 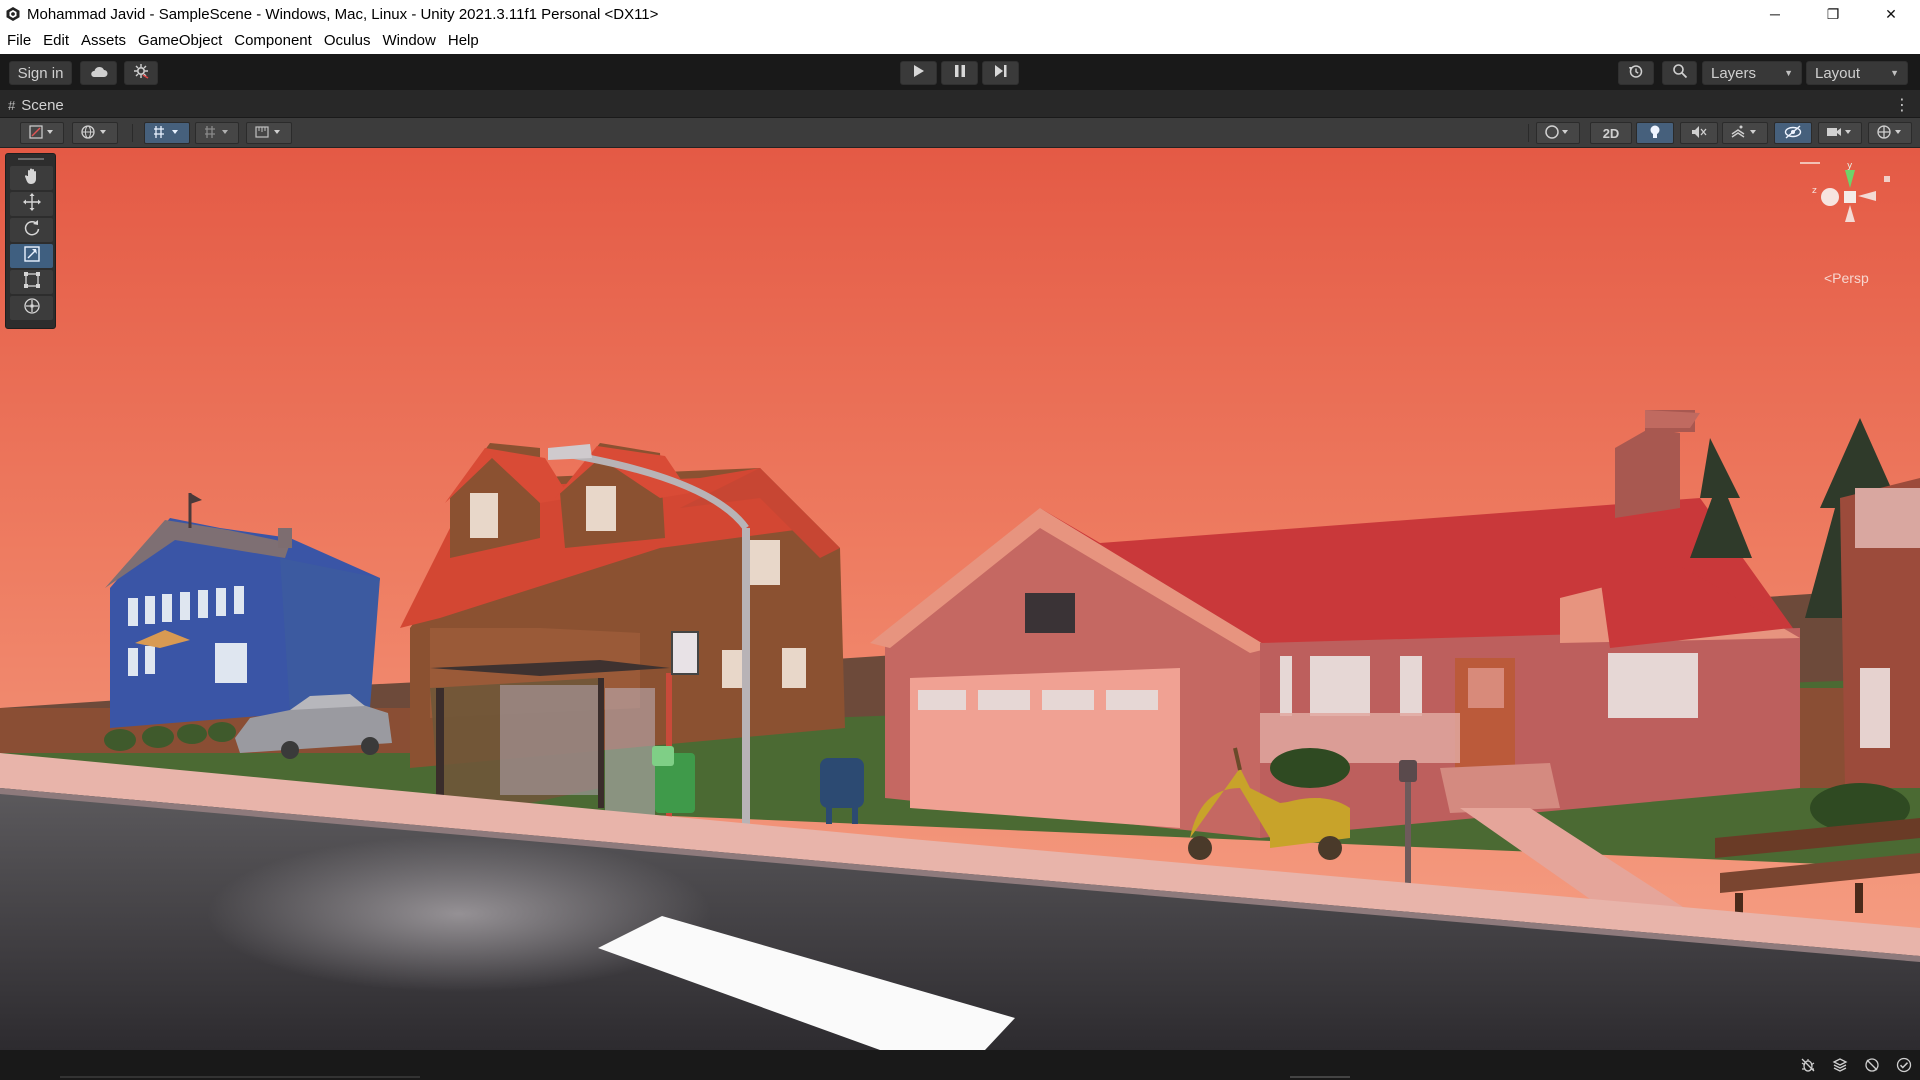 I want to click on transform-tool-button, so click(x=31, y=308).